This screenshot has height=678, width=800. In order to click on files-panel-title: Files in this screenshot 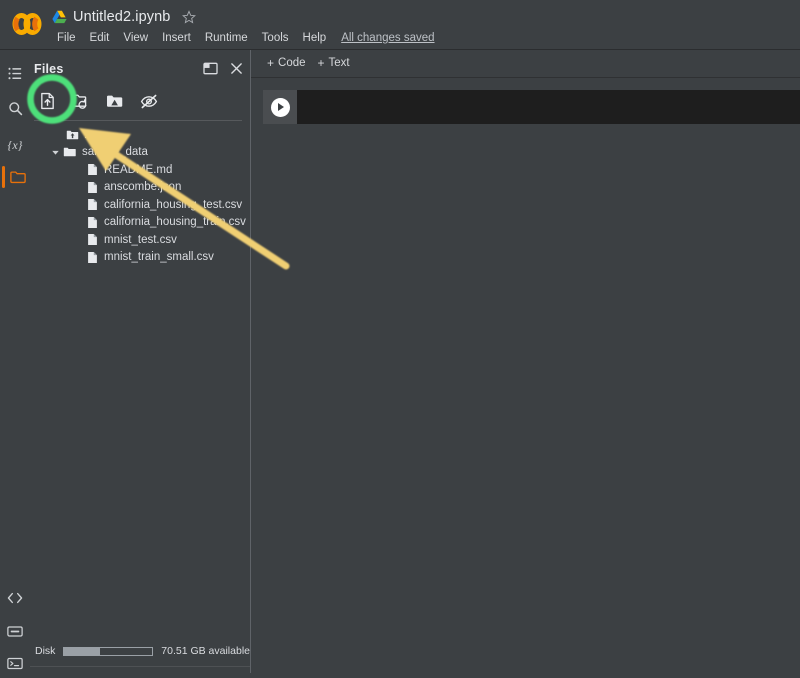, I will do `click(49, 69)`.